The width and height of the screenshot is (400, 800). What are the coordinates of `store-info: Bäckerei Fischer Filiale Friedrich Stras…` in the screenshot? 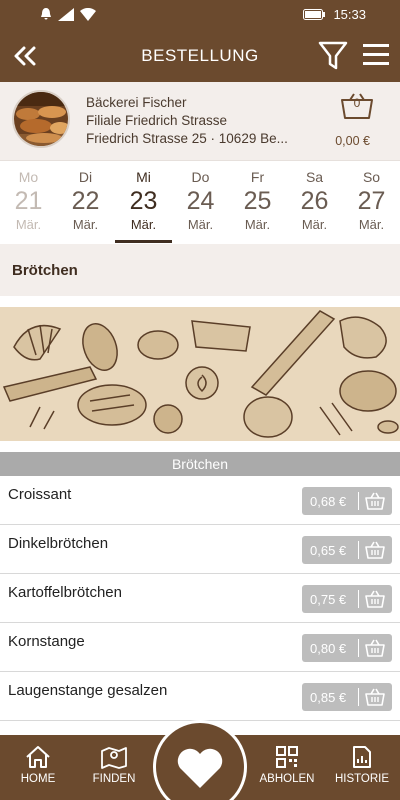 It's located at (200, 121).